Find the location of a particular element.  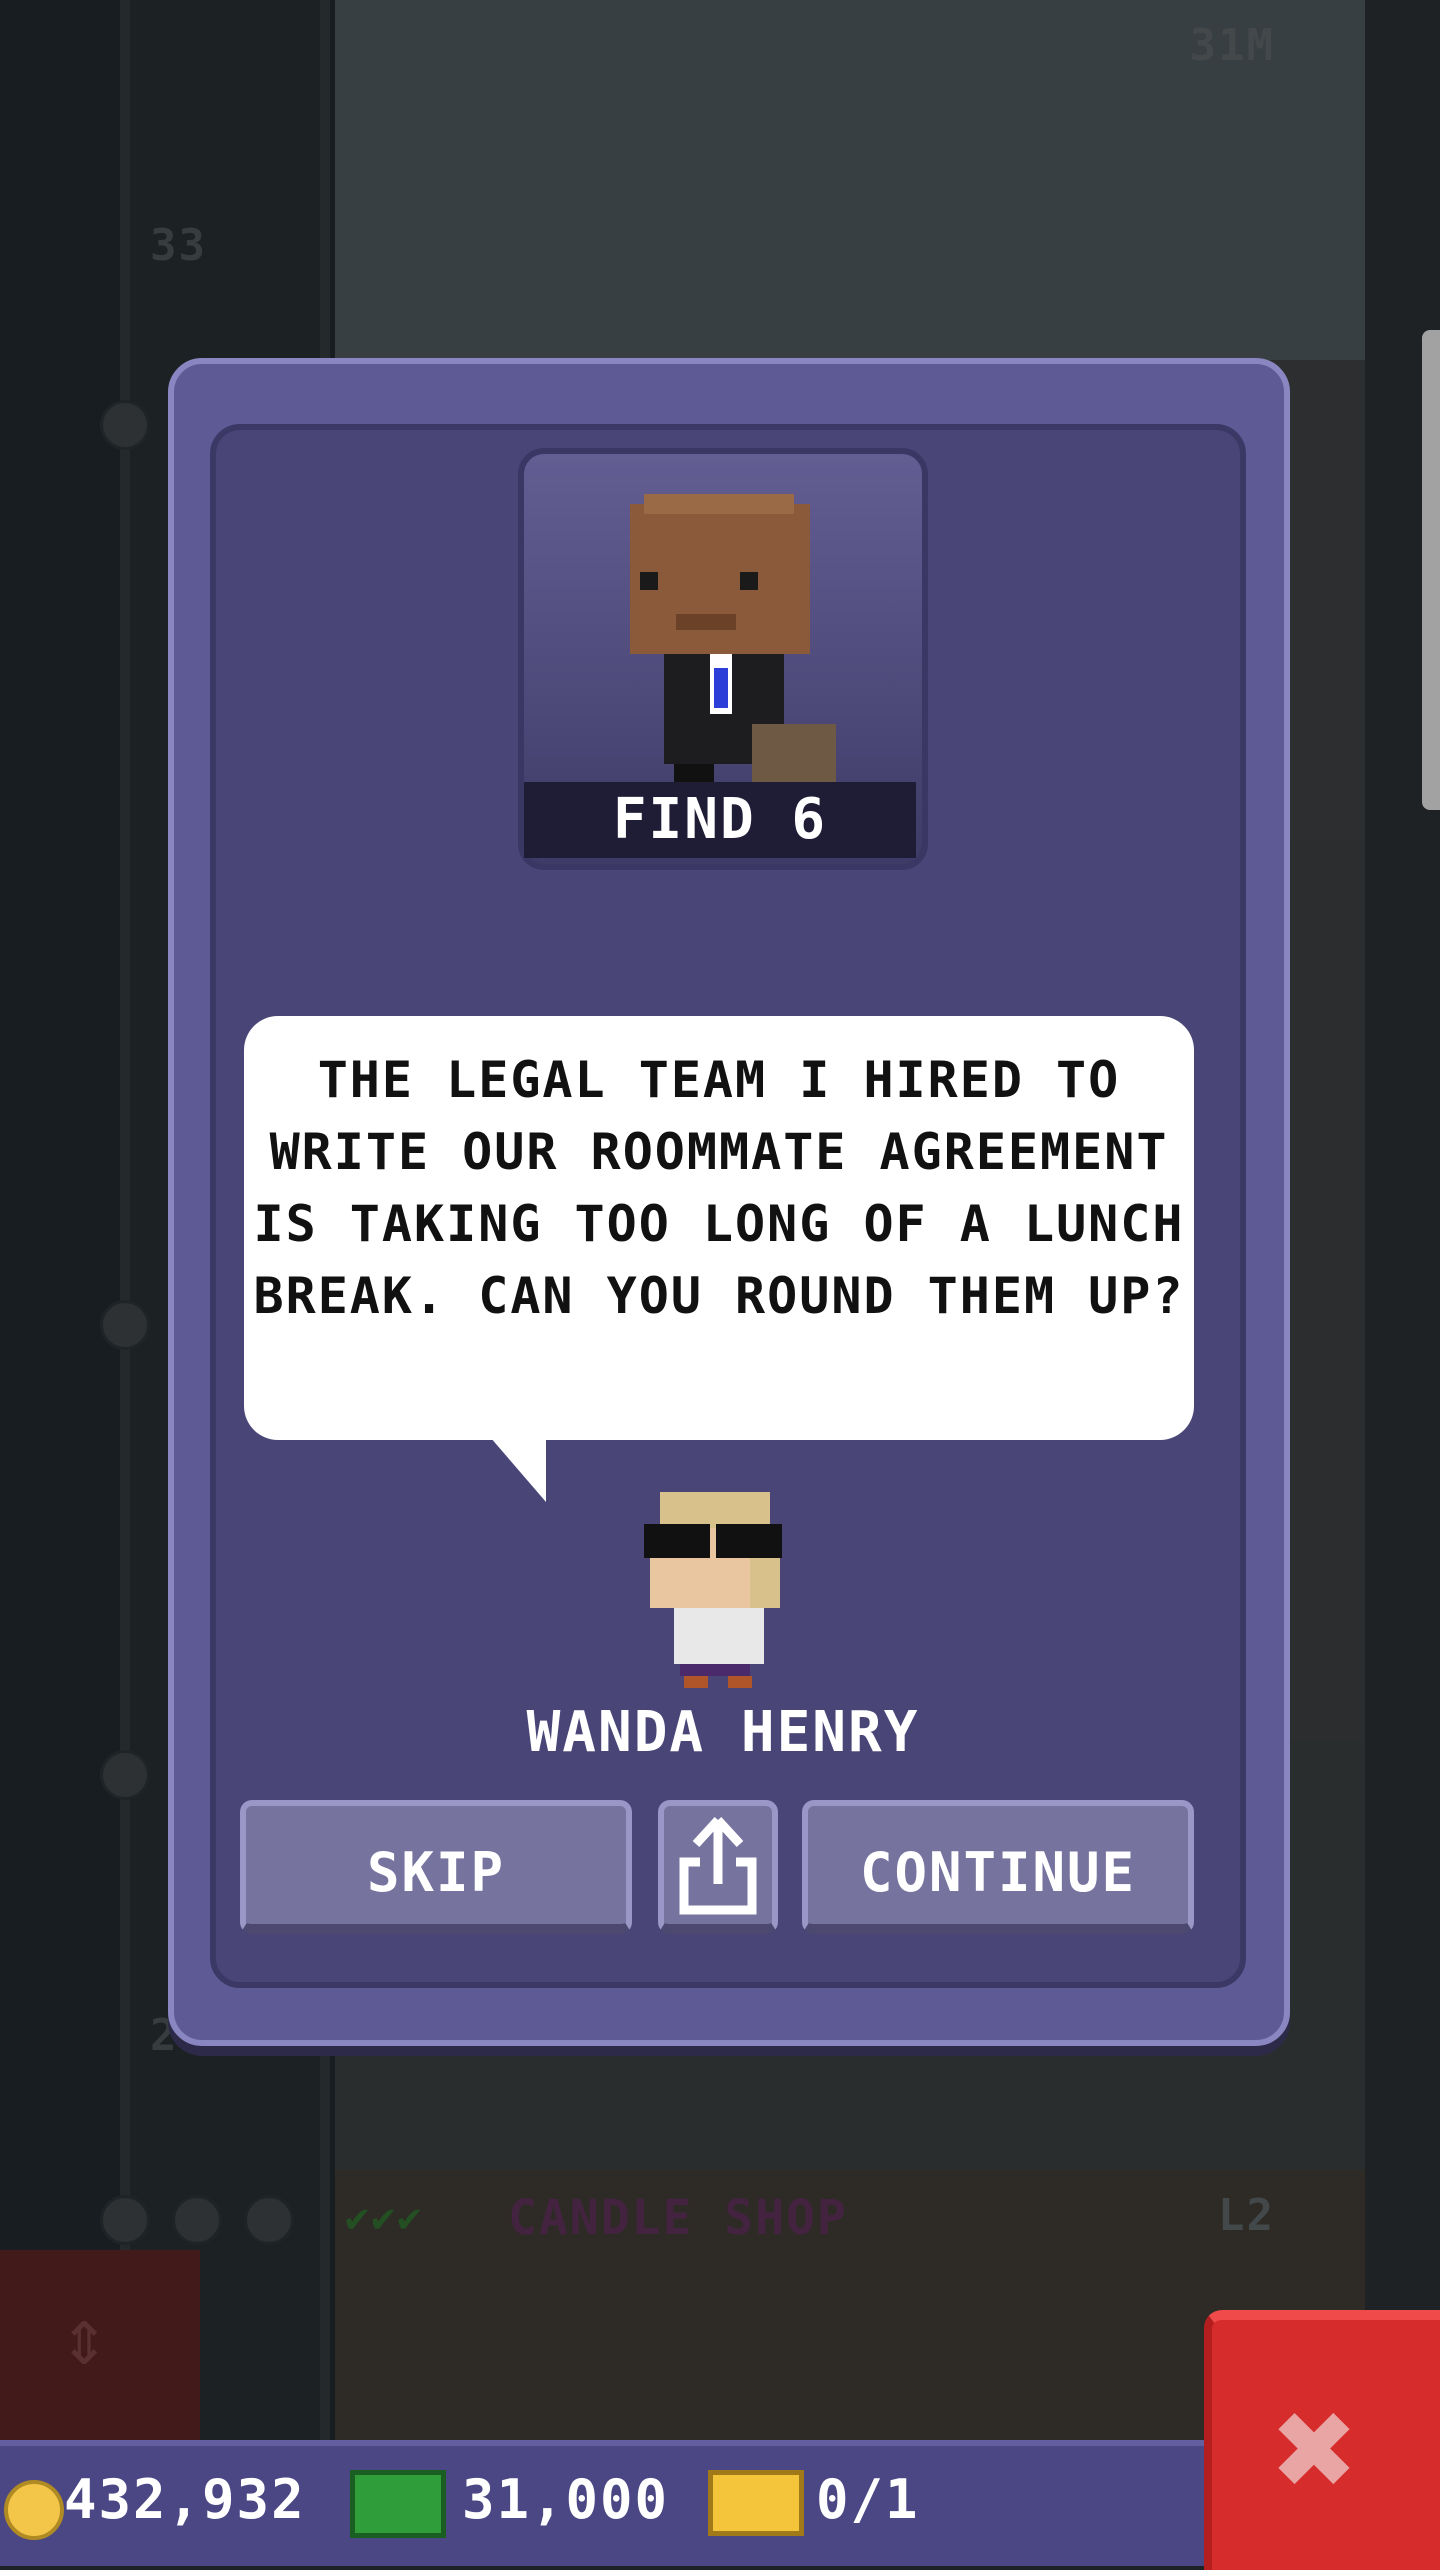

tickets-count: 0/1 is located at coordinates (868, 2499).